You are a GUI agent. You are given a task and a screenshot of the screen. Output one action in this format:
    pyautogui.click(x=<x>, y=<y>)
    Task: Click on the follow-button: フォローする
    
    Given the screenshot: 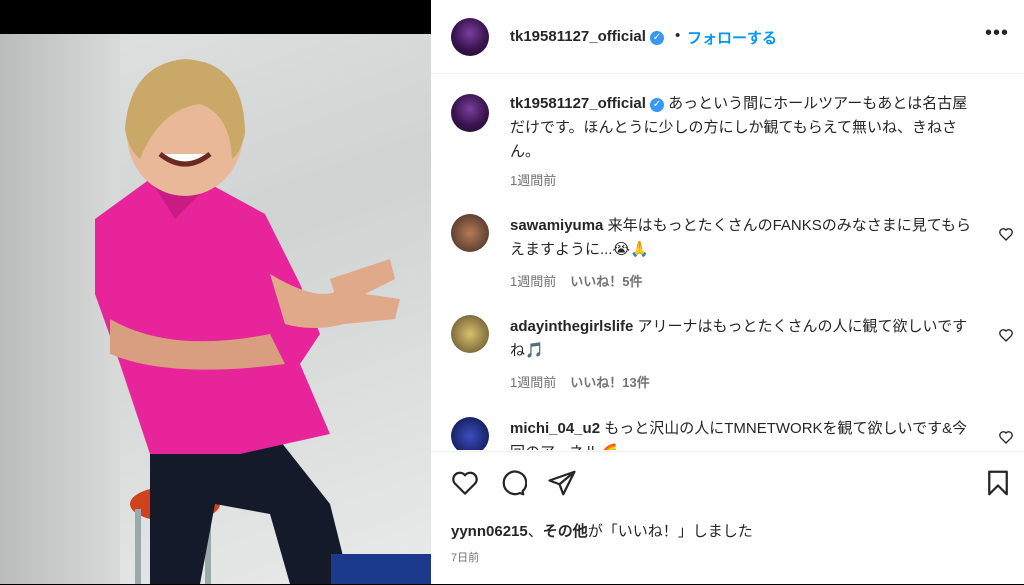 What is the action you would take?
    pyautogui.click(x=732, y=37)
    